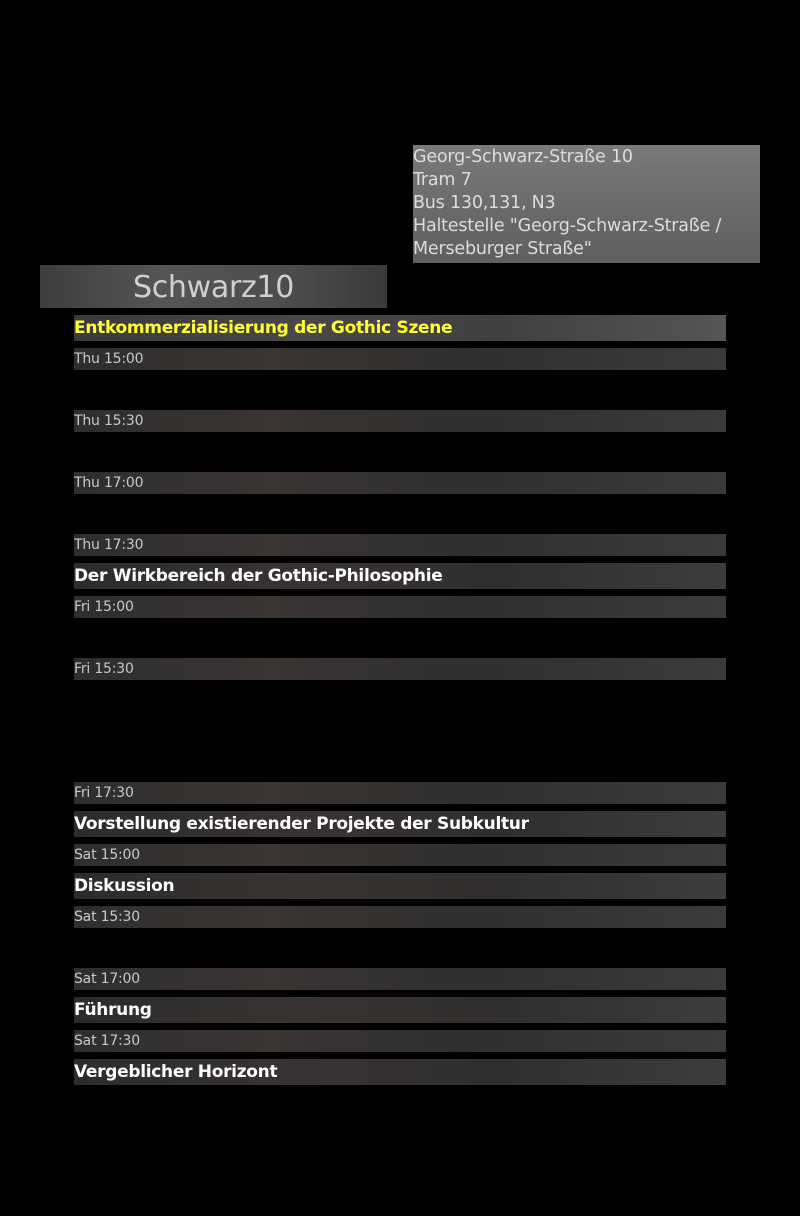 The image size is (800, 1216). What do you see at coordinates (567, 226) in the screenshot?
I see `address-line-stop: Haltestelle "Georg-Schwarz-Straße /` at bounding box center [567, 226].